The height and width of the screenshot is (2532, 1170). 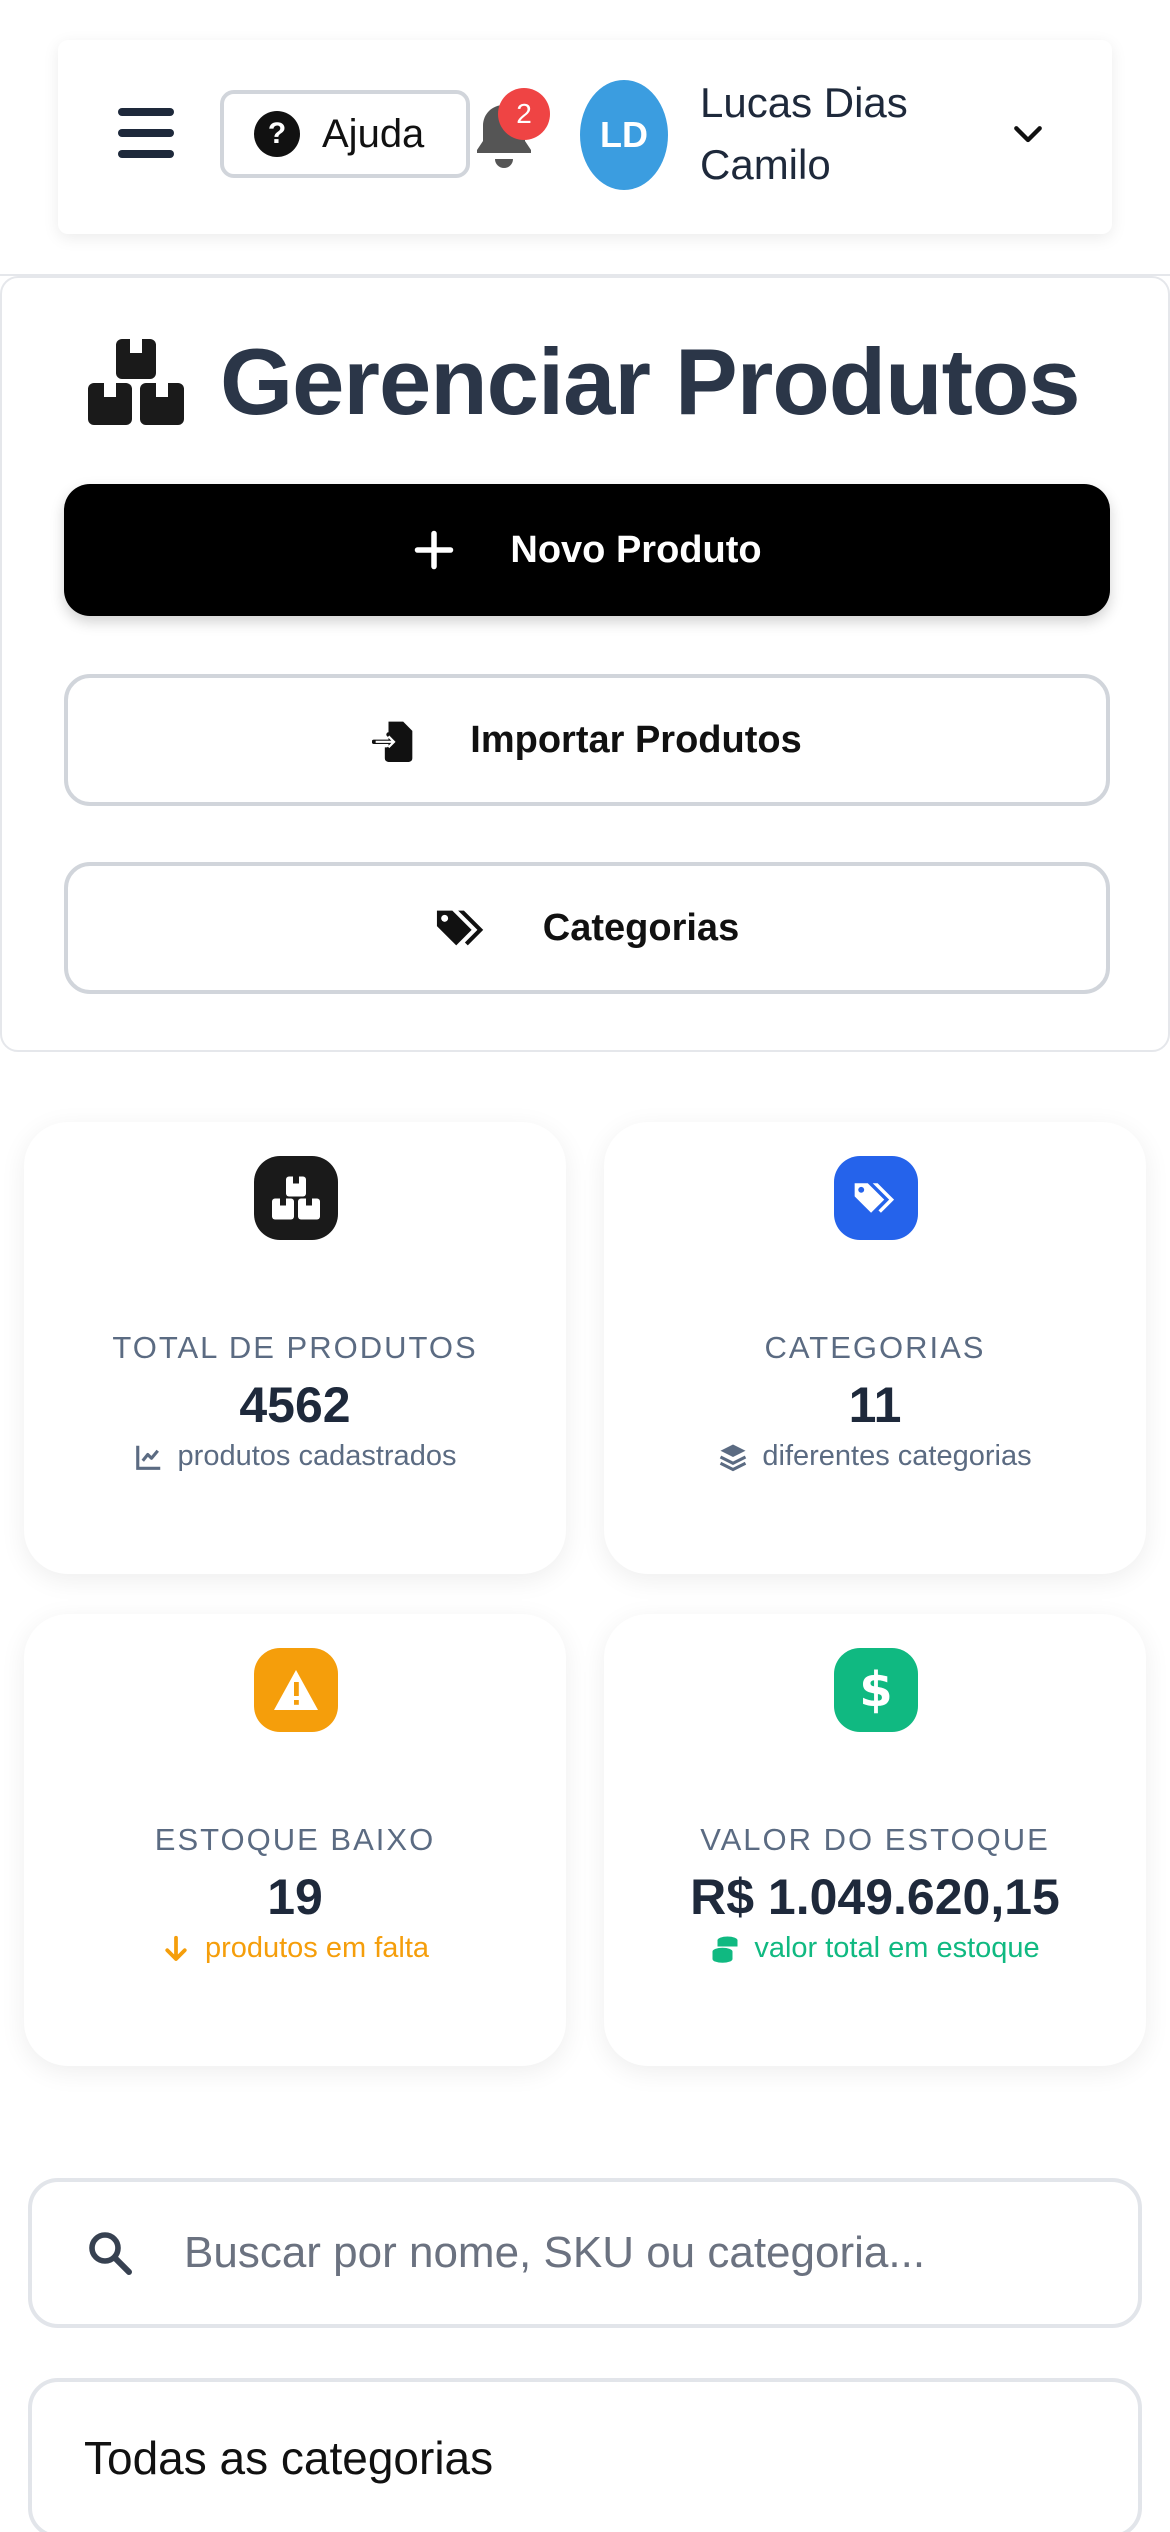 I want to click on stat-value: 11, so click(x=875, y=1405).